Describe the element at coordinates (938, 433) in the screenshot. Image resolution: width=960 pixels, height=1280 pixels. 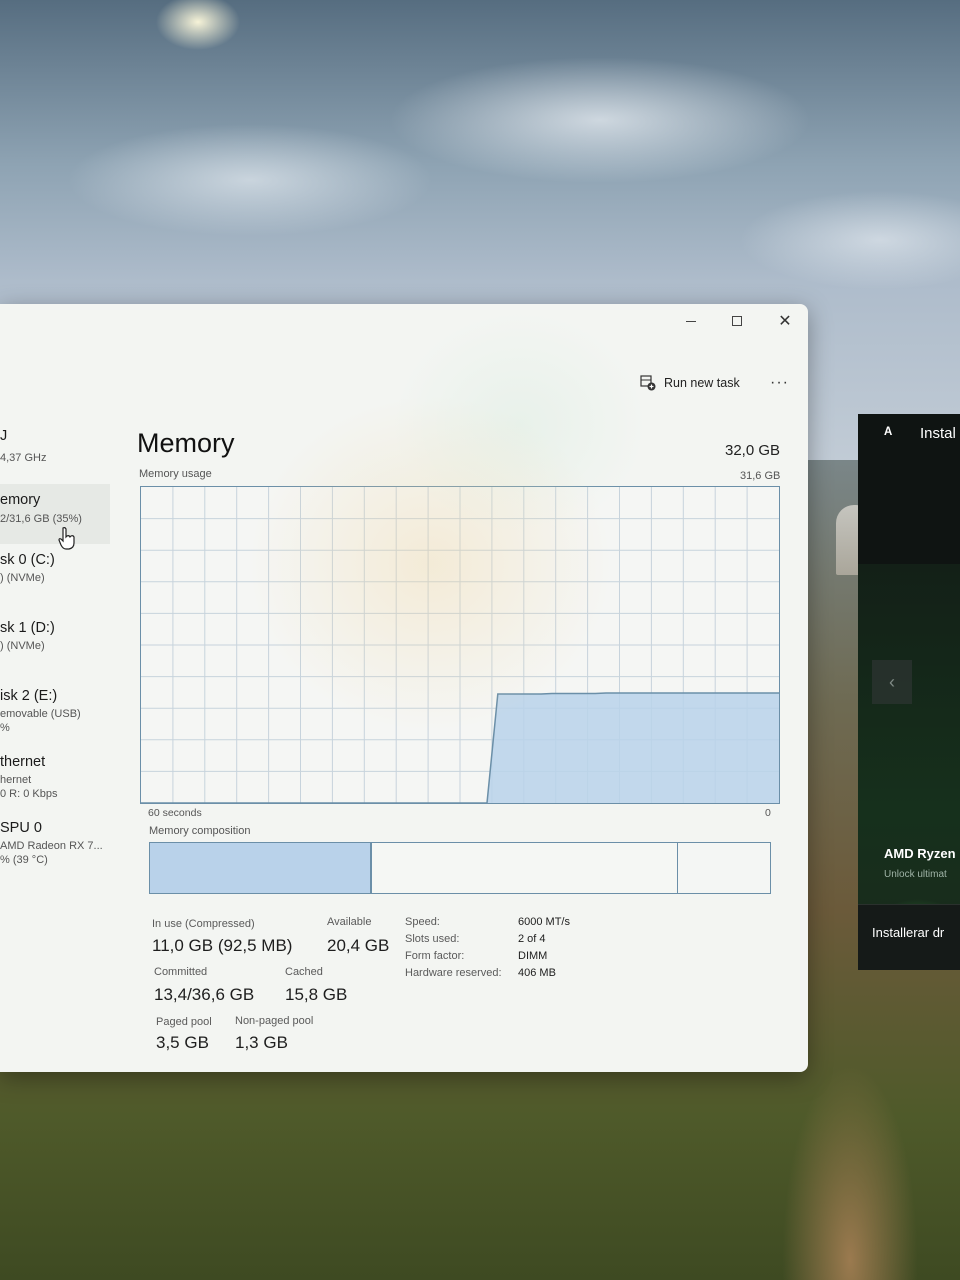
I see `amd-panel-title: Instal` at that location.